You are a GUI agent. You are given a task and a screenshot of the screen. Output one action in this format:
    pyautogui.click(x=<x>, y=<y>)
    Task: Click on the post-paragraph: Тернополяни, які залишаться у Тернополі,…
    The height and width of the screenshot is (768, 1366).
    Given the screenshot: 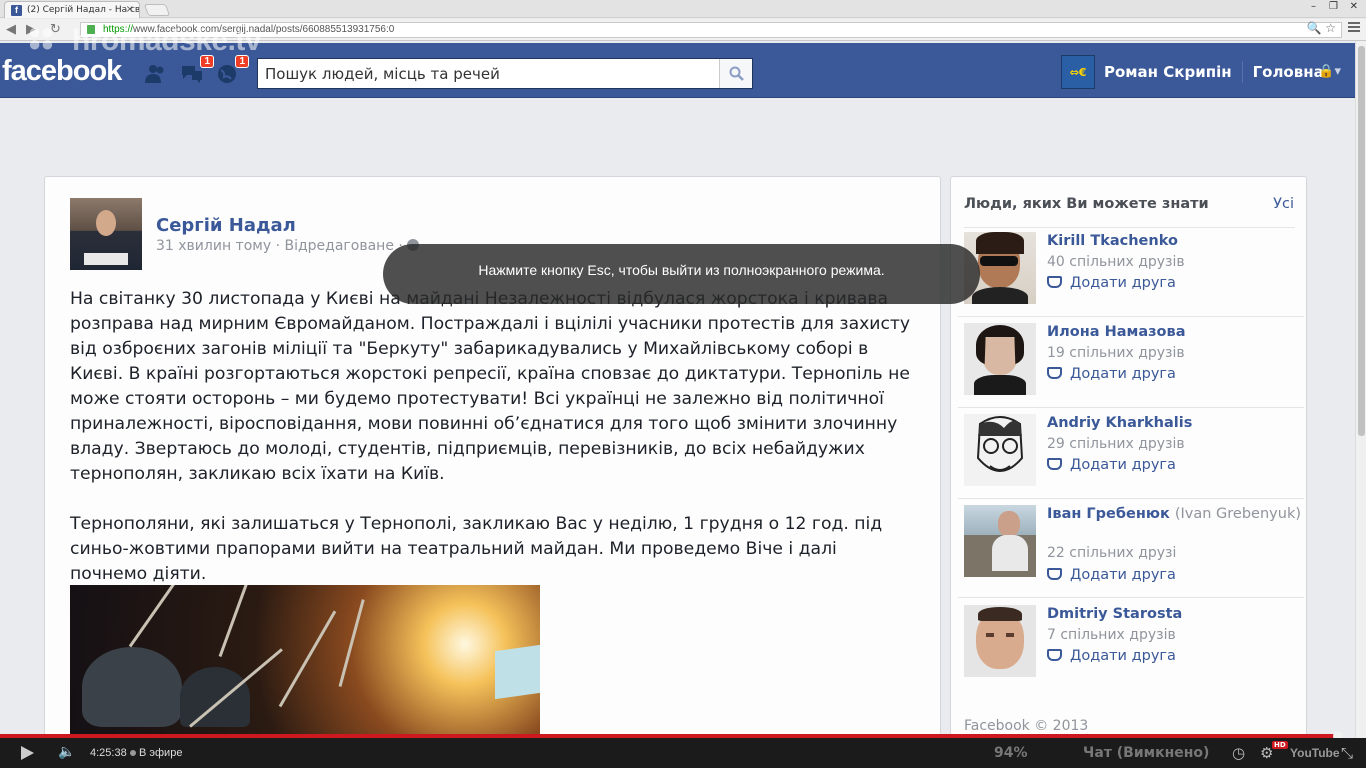 What is the action you would take?
    pyautogui.click(x=476, y=549)
    